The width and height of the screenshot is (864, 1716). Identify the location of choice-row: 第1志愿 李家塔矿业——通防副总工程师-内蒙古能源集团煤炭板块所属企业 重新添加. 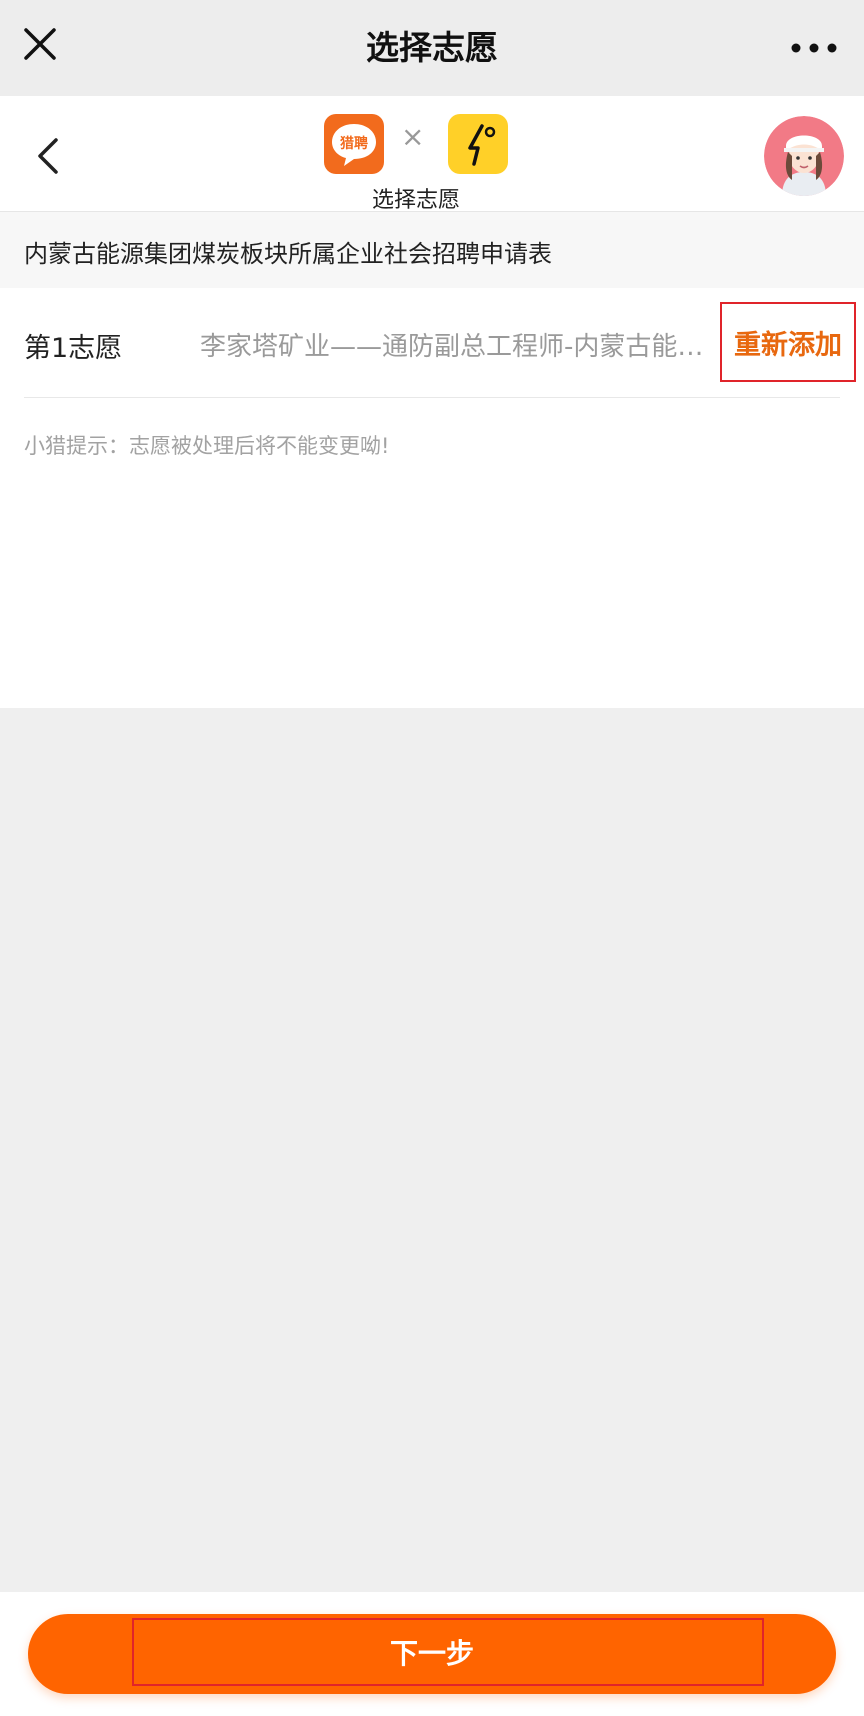
(440, 343).